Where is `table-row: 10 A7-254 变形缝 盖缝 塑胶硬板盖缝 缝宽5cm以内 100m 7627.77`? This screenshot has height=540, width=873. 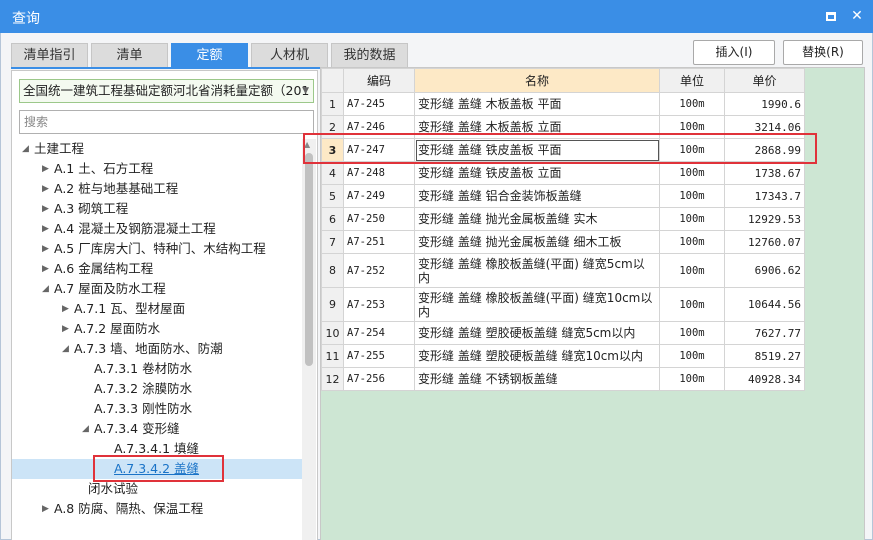
table-row: 10 A7-254 变形缝 盖缝 塑胶硬板盖缝 缝宽5cm以内 100m 7627.77 is located at coordinates (563, 333).